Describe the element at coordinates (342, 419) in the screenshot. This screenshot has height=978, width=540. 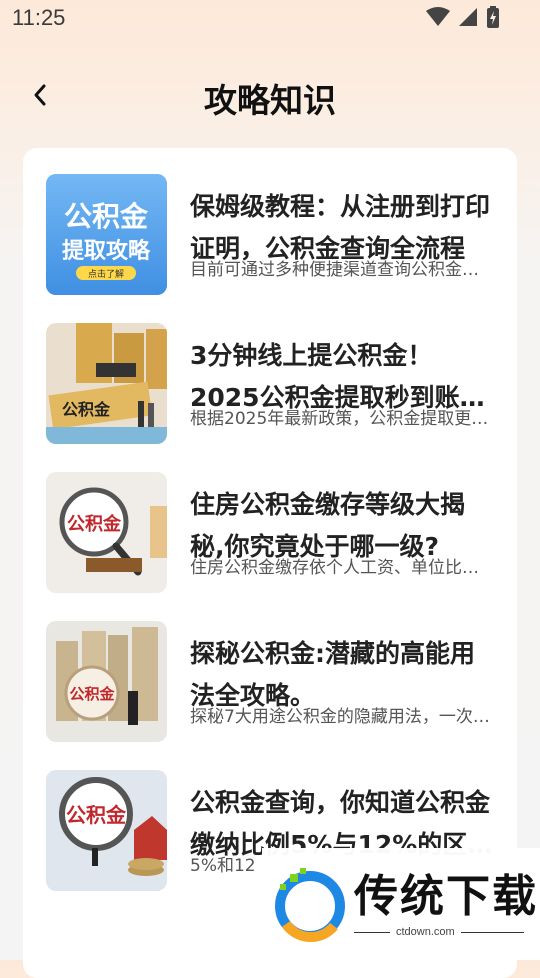
I see `article-desc: 根据2025年最新政策，公积金提取更加便捷` at that location.